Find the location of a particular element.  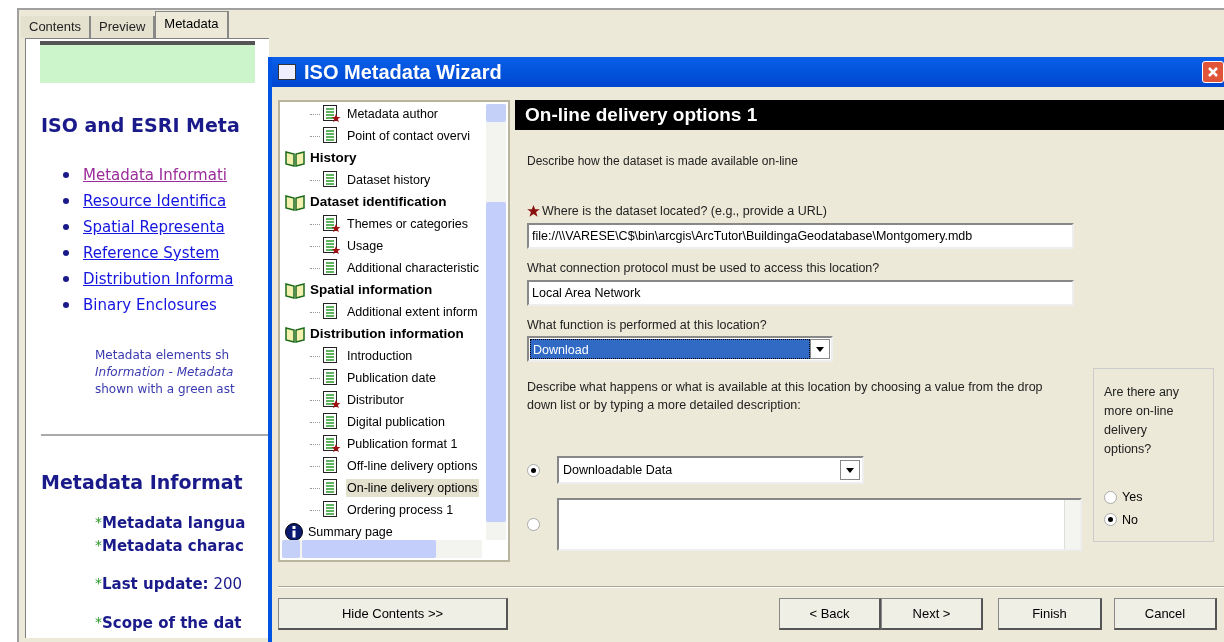

intro-text: Describe how the dataset is made available on-line is located at coordinates (663, 161).